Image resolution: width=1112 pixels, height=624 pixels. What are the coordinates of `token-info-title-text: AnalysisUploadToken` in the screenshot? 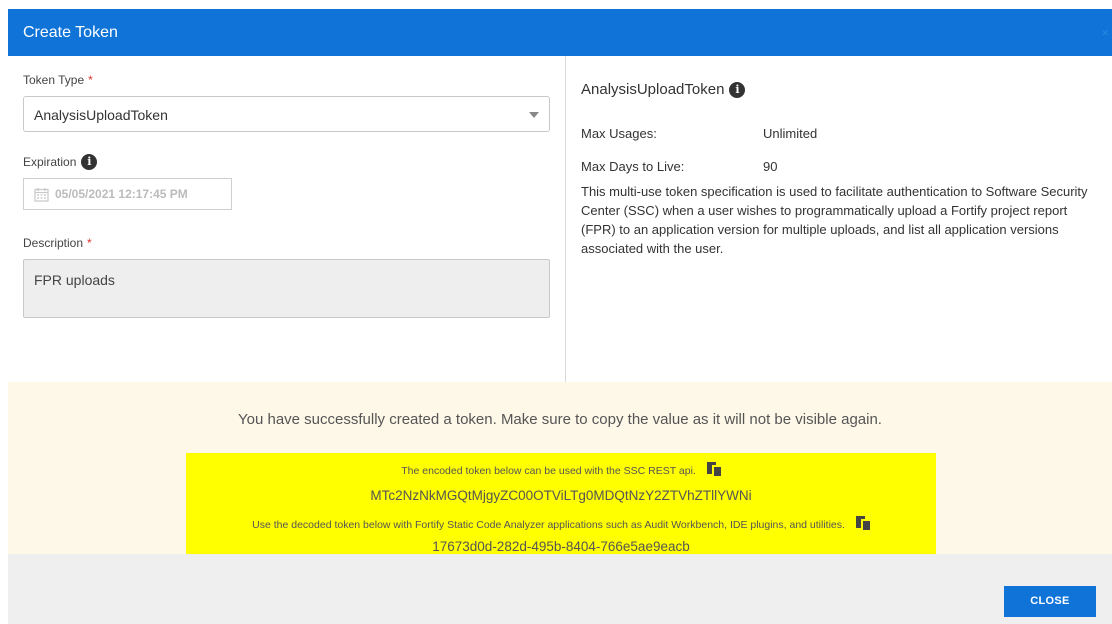 It's located at (653, 89).